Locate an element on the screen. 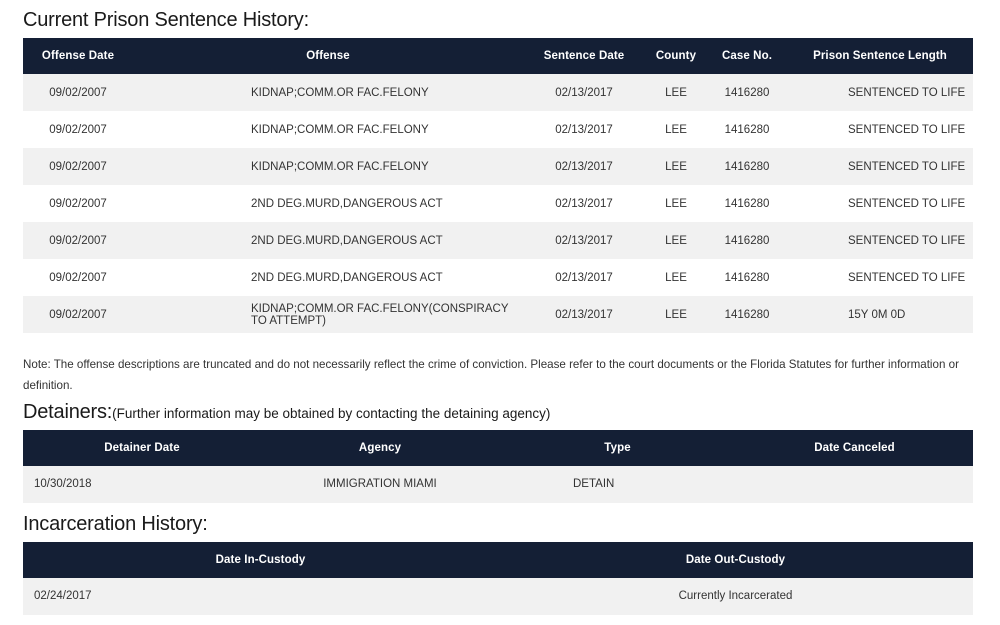  column-header-sentence-date: Sentence Date is located at coordinates (584, 56).